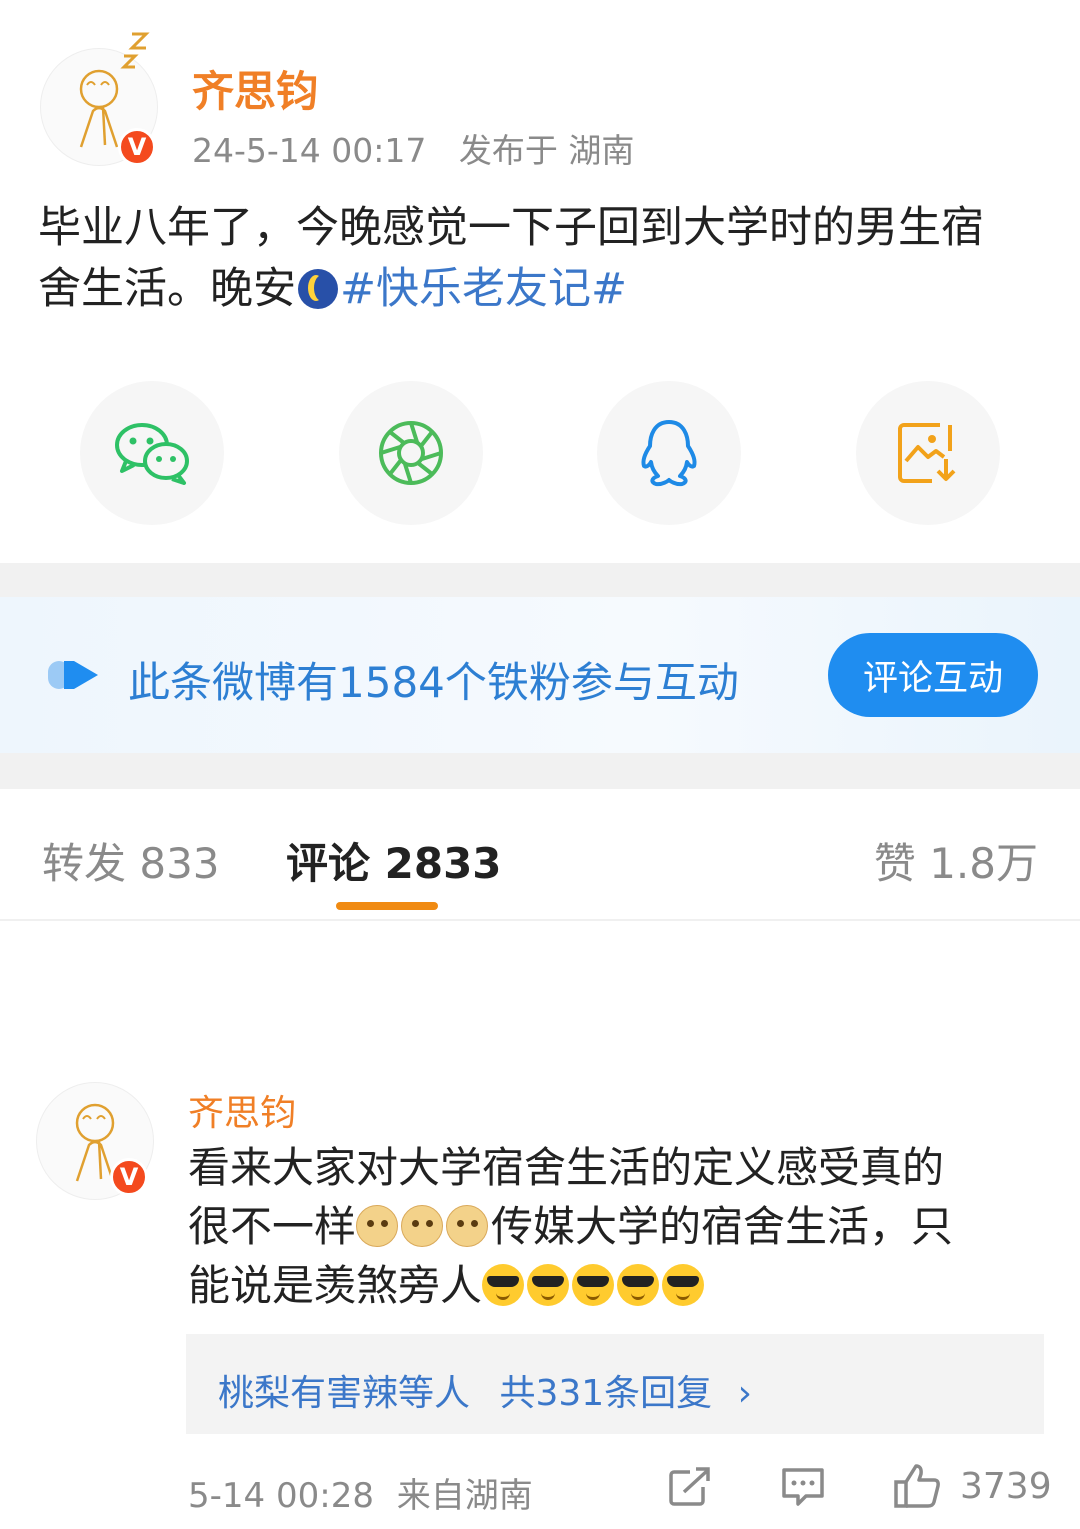 This screenshot has width=1080, height=1529. What do you see at coordinates (242, 1110) in the screenshot?
I see `comment-author-name: 齐思钧` at bounding box center [242, 1110].